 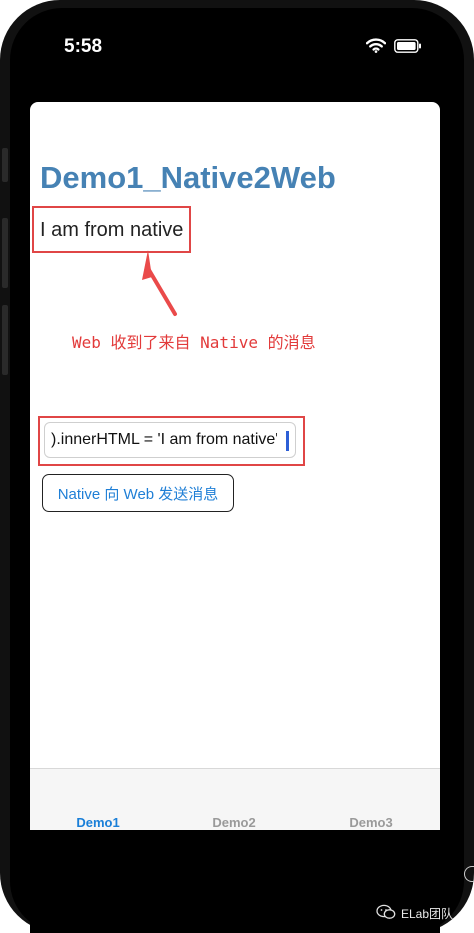 What do you see at coordinates (427, 914) in the screenshot?
I see `watermark-text: ELab团队` at bounding box center [427, 914].